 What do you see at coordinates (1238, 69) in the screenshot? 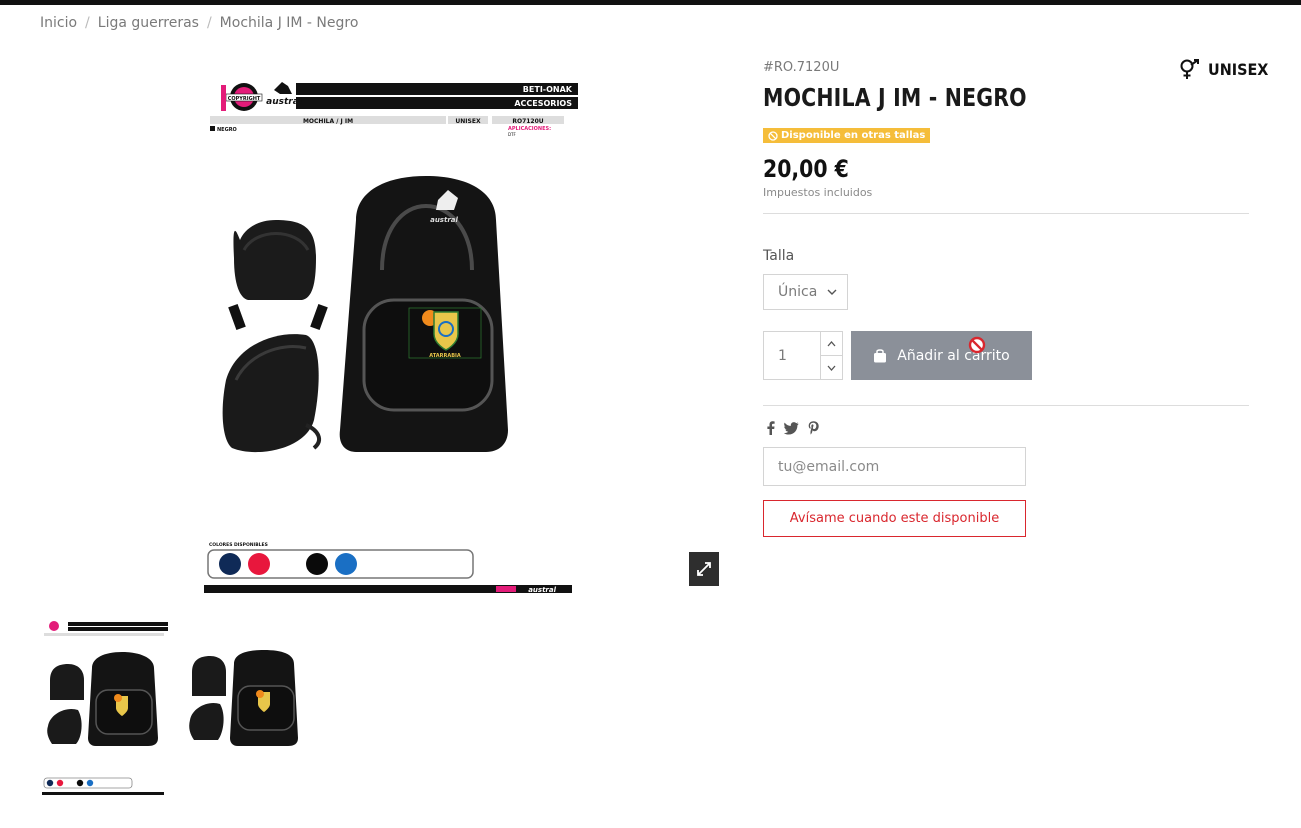
I see `gender-text: UNISEX` at bounding box center [1238, 69].